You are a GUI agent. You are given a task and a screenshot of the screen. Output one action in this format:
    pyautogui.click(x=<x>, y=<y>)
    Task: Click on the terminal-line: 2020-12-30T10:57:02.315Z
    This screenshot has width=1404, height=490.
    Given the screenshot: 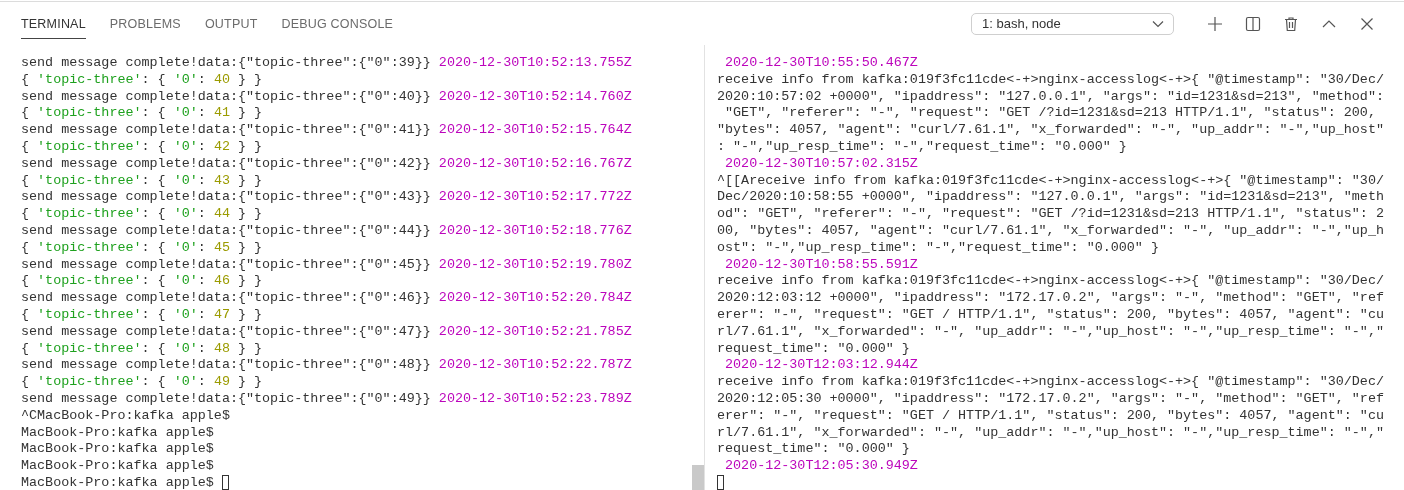 What is the action you would take?
    pyautogui.click(x=821, y=164)
    